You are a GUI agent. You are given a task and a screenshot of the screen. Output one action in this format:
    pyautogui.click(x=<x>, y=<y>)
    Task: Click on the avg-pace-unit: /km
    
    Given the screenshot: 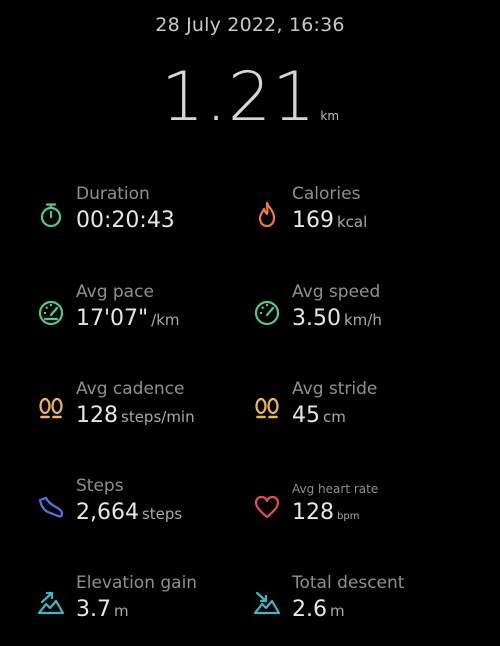 What is the action you would take?
    pyautogui.click(x=165, y=320)
    